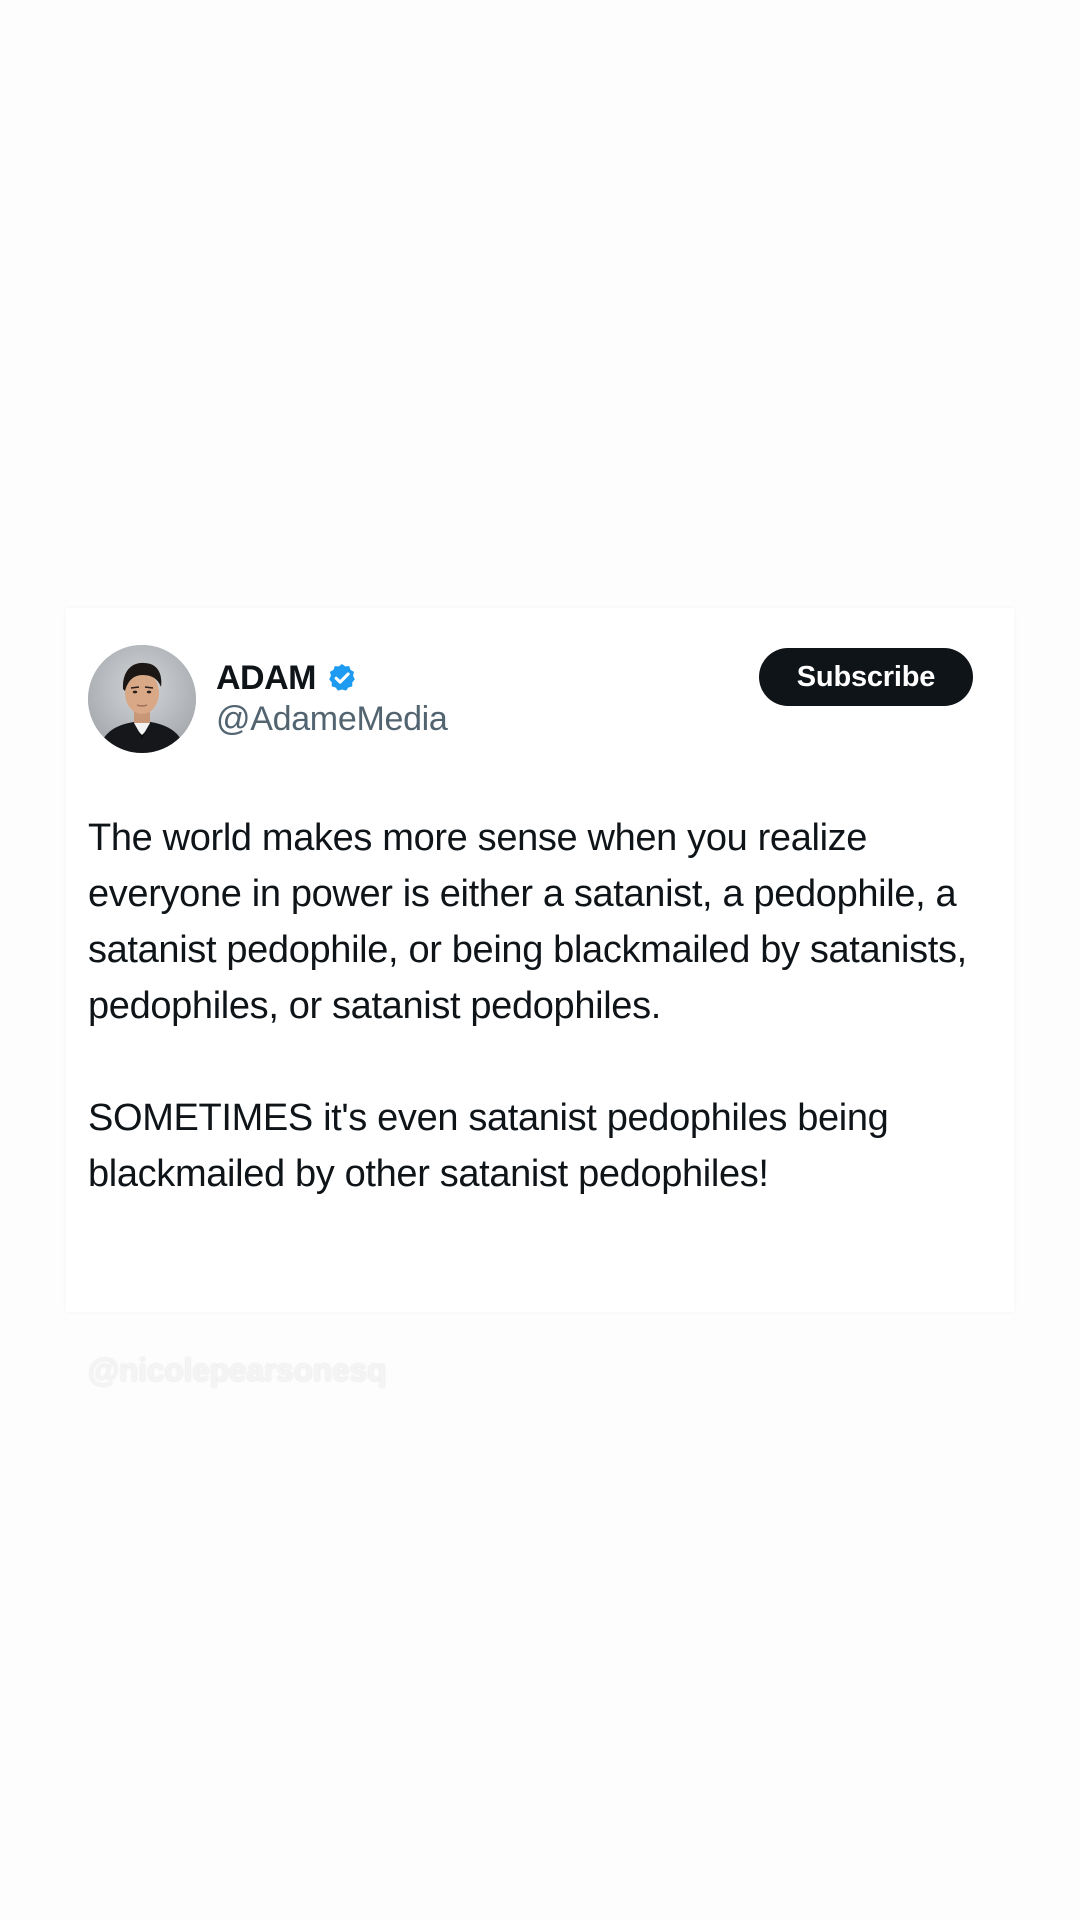  What do you see at coordinates (237, 1370) in the screenshot?
I see `watermark: @nicolepearsonesq` at bounding box center [237, 1370].